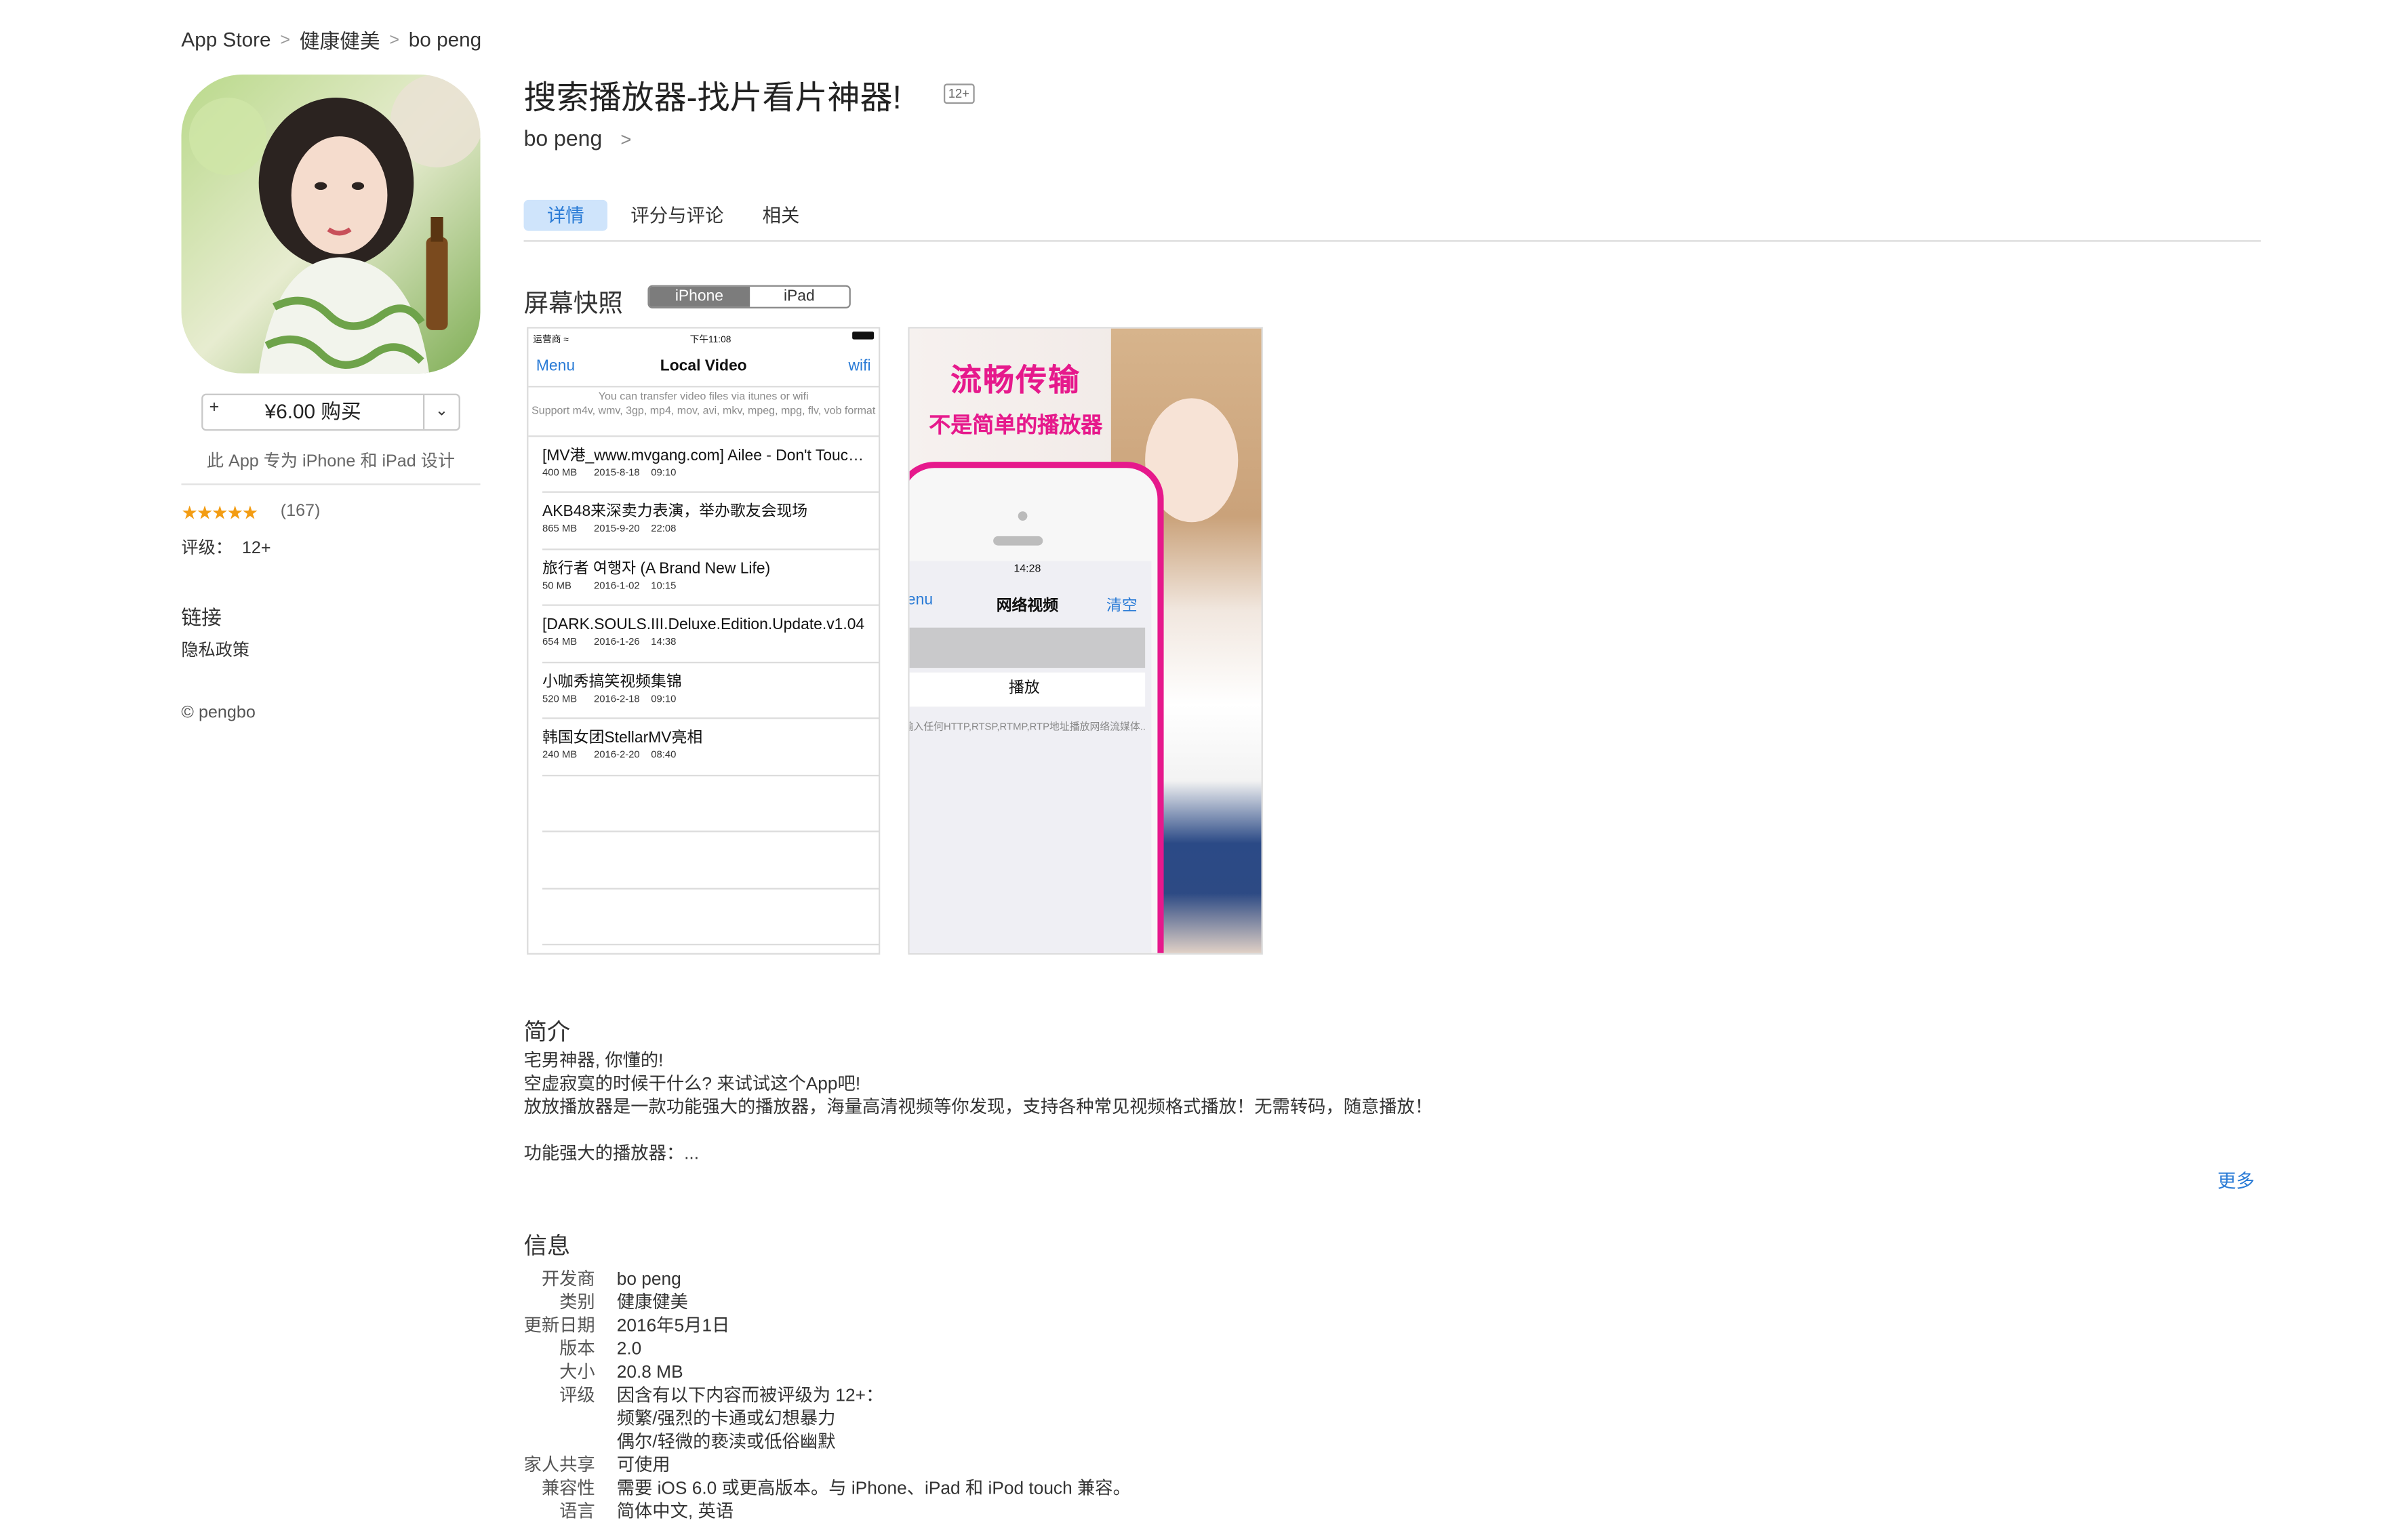 This screenshot has height=1539, width=2408. I want to click on buy-button: + ¥6.00 购买 ⌄, so click(330, 412).